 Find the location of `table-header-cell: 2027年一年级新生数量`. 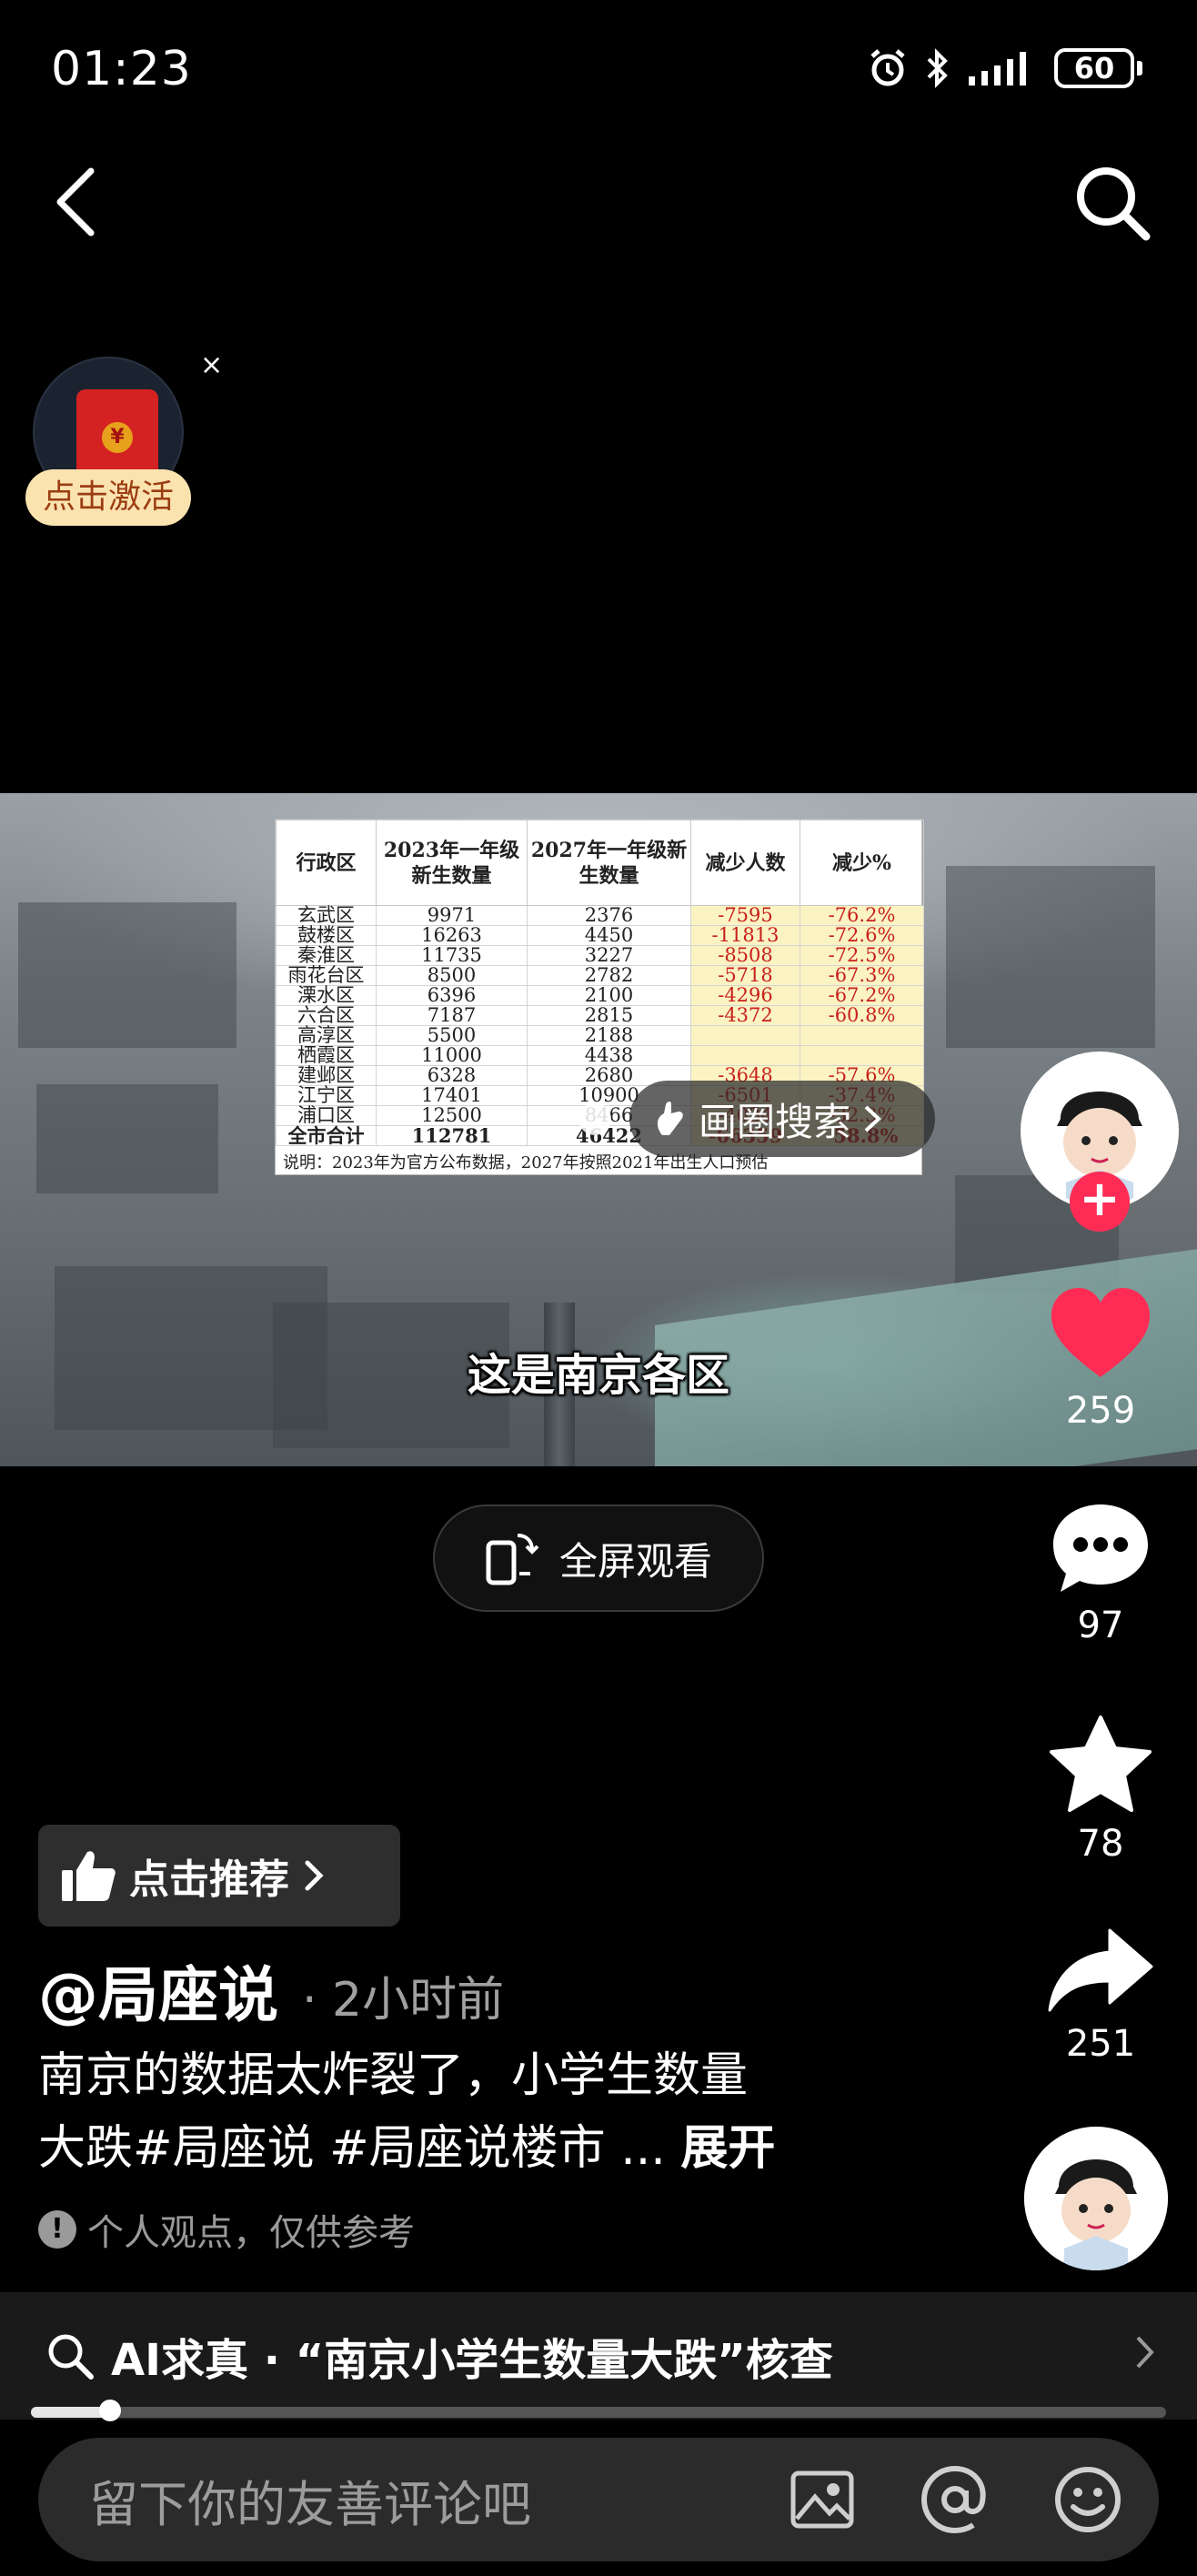

table-header-cell: 2027年一年级新生数量 is located at coordinates (609, 863).